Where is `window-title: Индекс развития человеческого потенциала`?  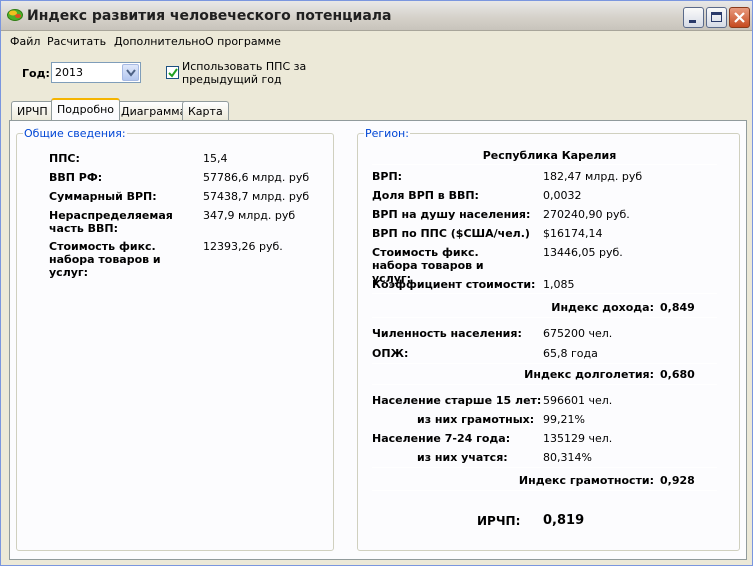
window-title: Индекс развития человеческого потенциала is located at coordinates (209, 16).